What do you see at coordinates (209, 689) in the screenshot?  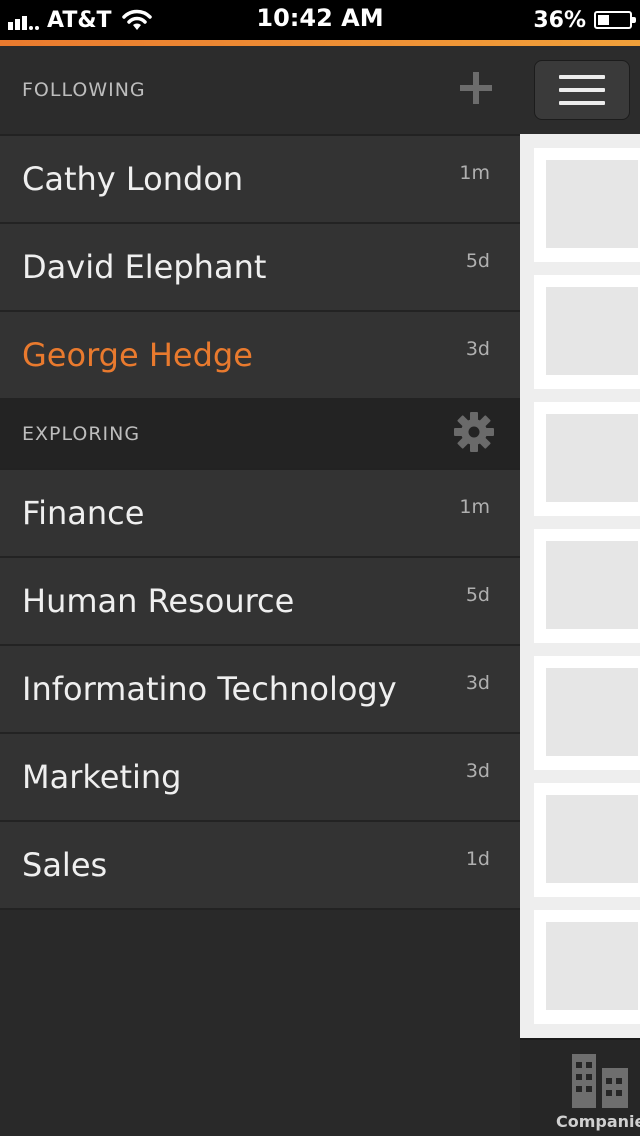 I see `item-label: Informatino Technology` at bounding box center [209, 689].